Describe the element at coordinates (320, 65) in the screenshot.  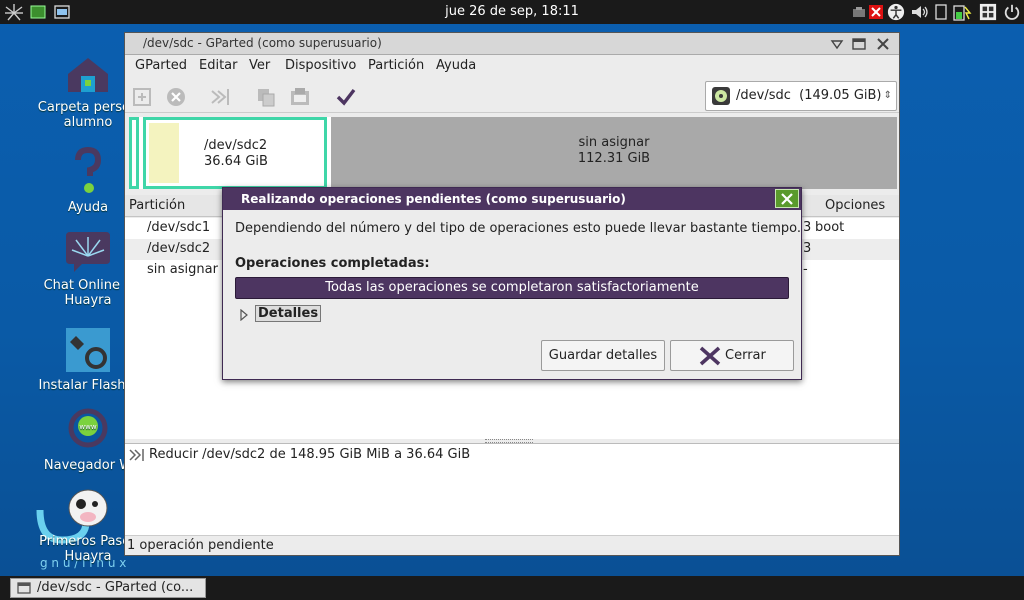
I see `menu-dispositivo: Dispositivo` at that location.